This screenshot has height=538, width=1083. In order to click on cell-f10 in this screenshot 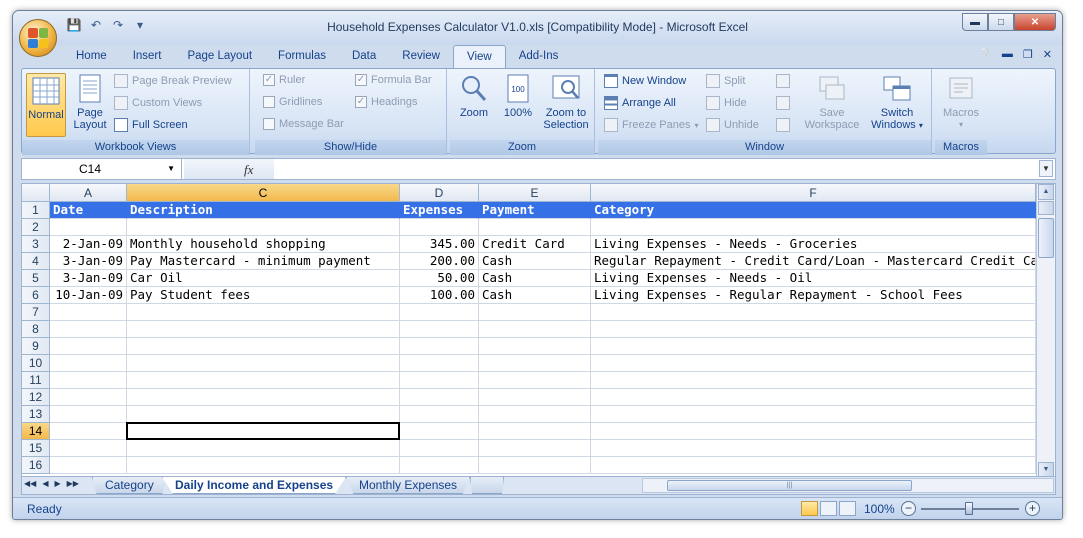, I will do `click(813, 363)`.